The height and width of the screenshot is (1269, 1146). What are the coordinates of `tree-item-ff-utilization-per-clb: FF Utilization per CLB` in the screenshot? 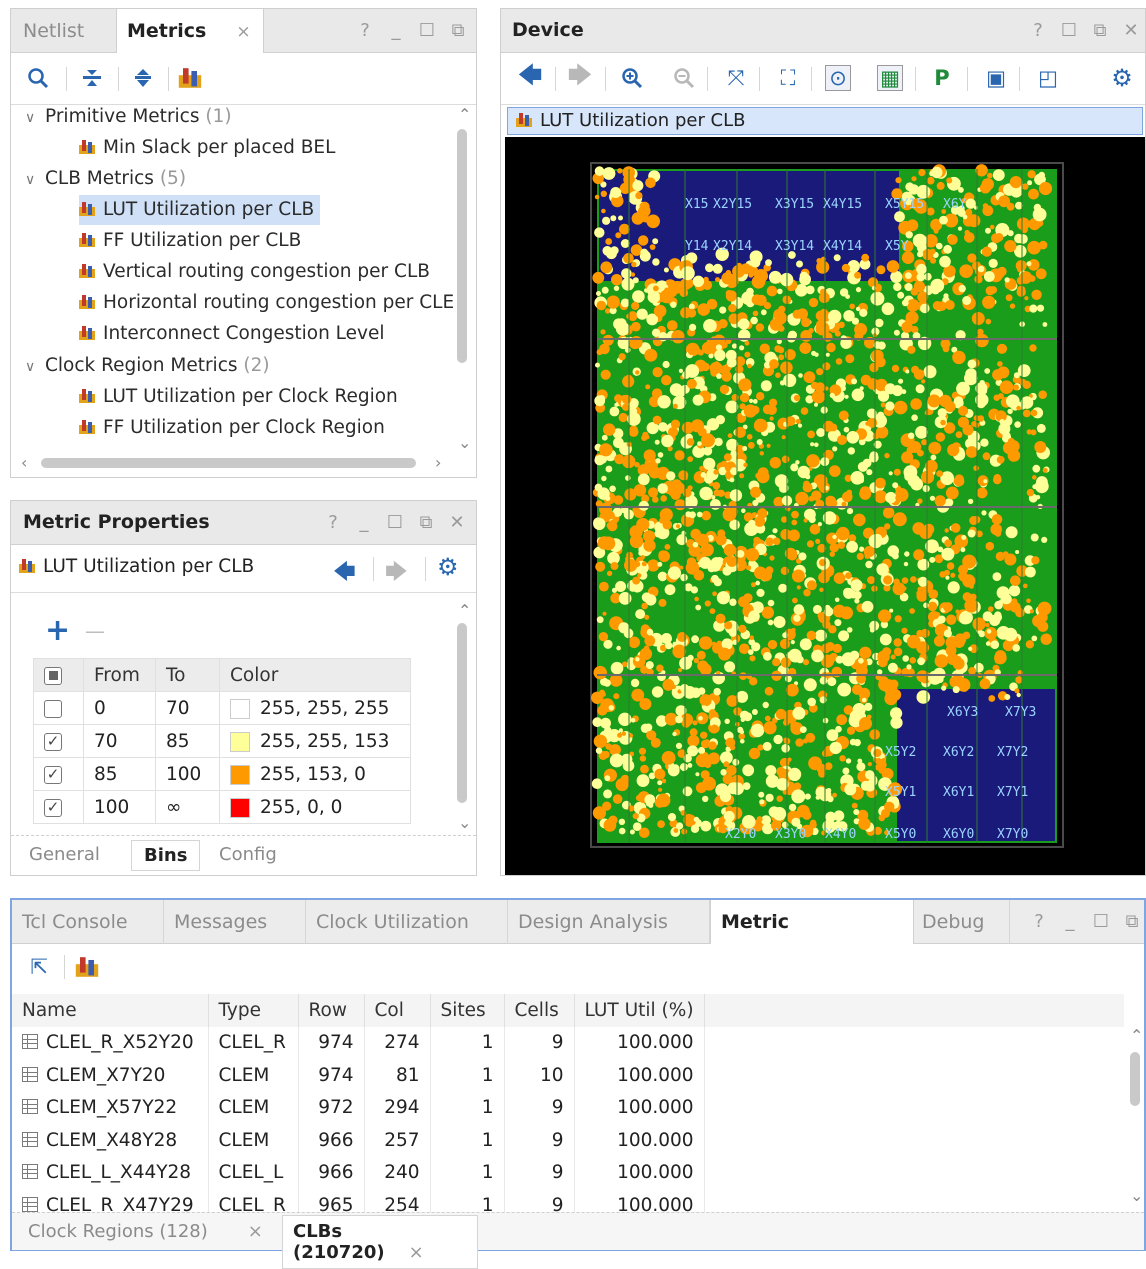 It's located at (190, 241).